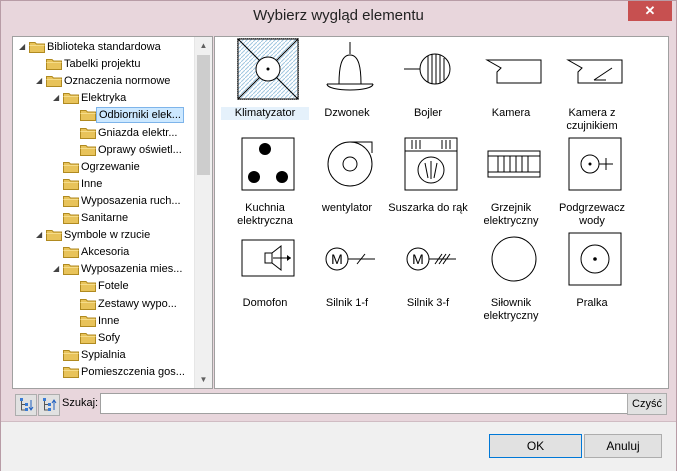  What do you see at coordinates (203, 212) in the screenshot?
I see `tree-scrollbar: ▲ ▼` at bounding box center [203, 212].